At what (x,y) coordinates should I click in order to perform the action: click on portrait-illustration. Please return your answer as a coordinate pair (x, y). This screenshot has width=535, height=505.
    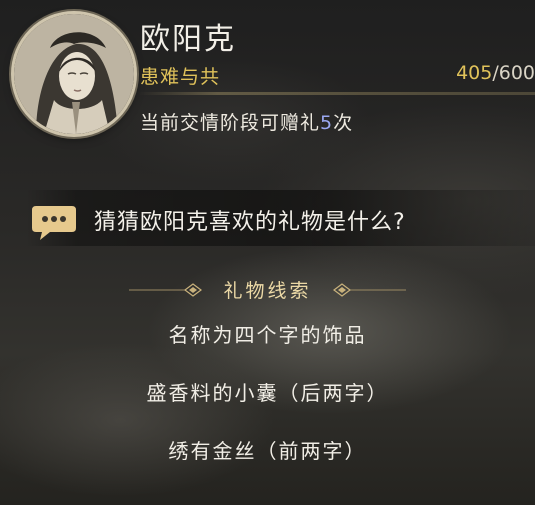
    Looking at the image, I should click on (74, 74).